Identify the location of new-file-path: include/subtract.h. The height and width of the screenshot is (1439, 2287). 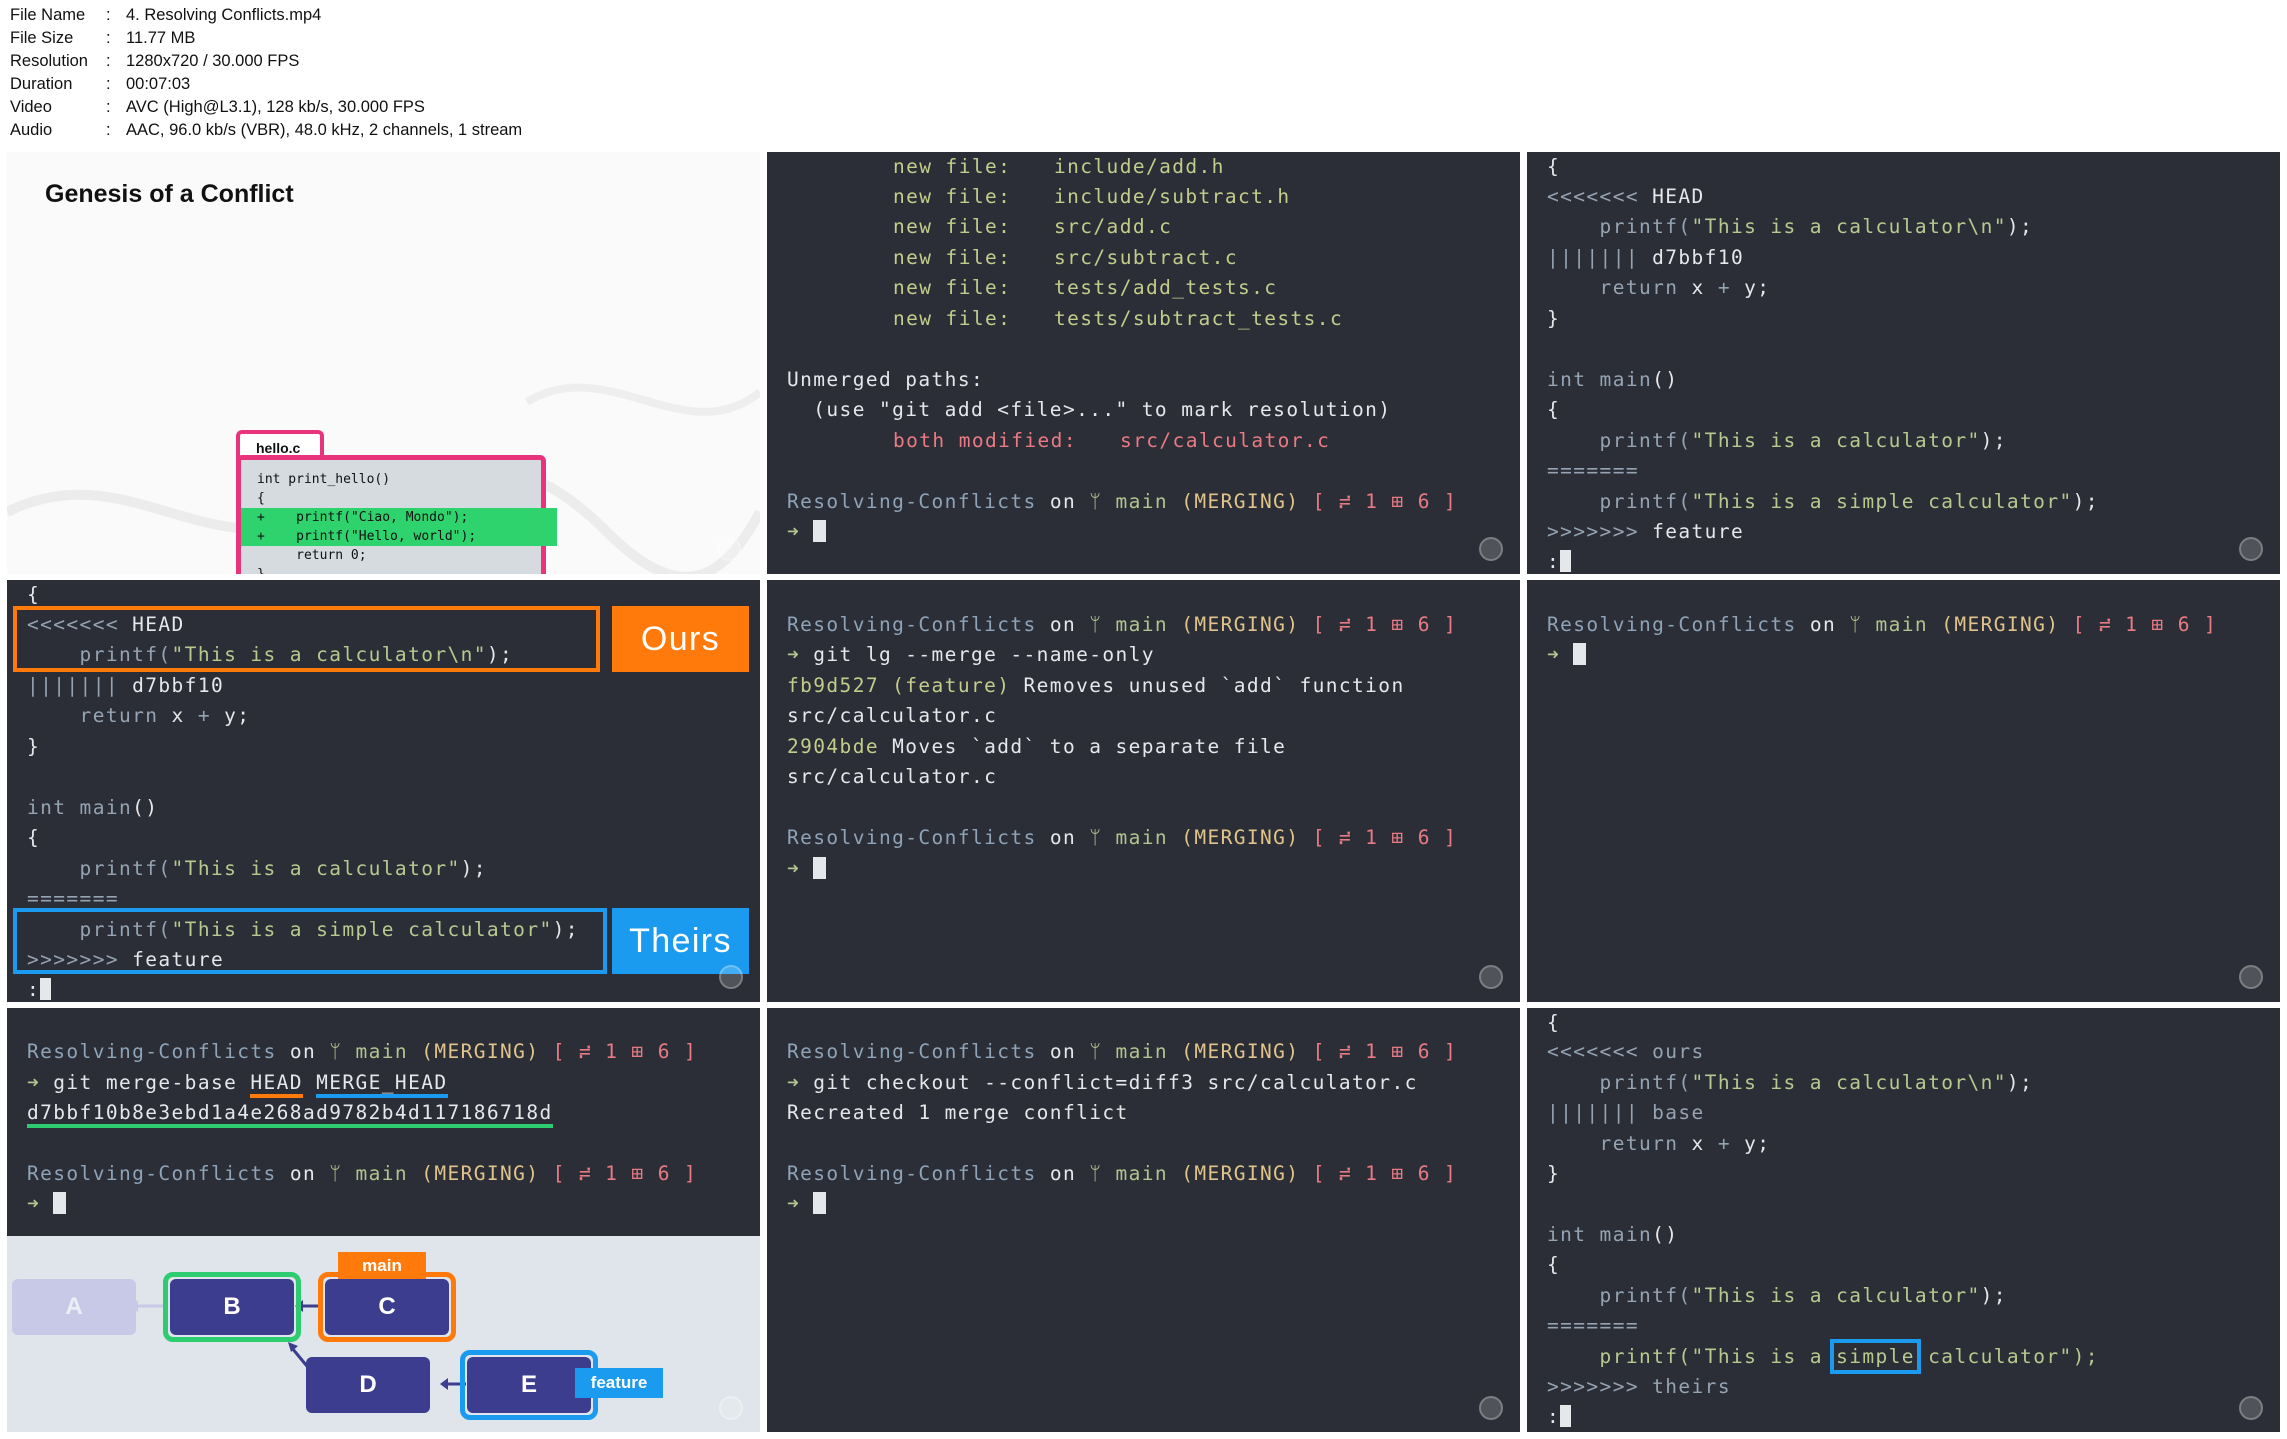
(1172, 196).